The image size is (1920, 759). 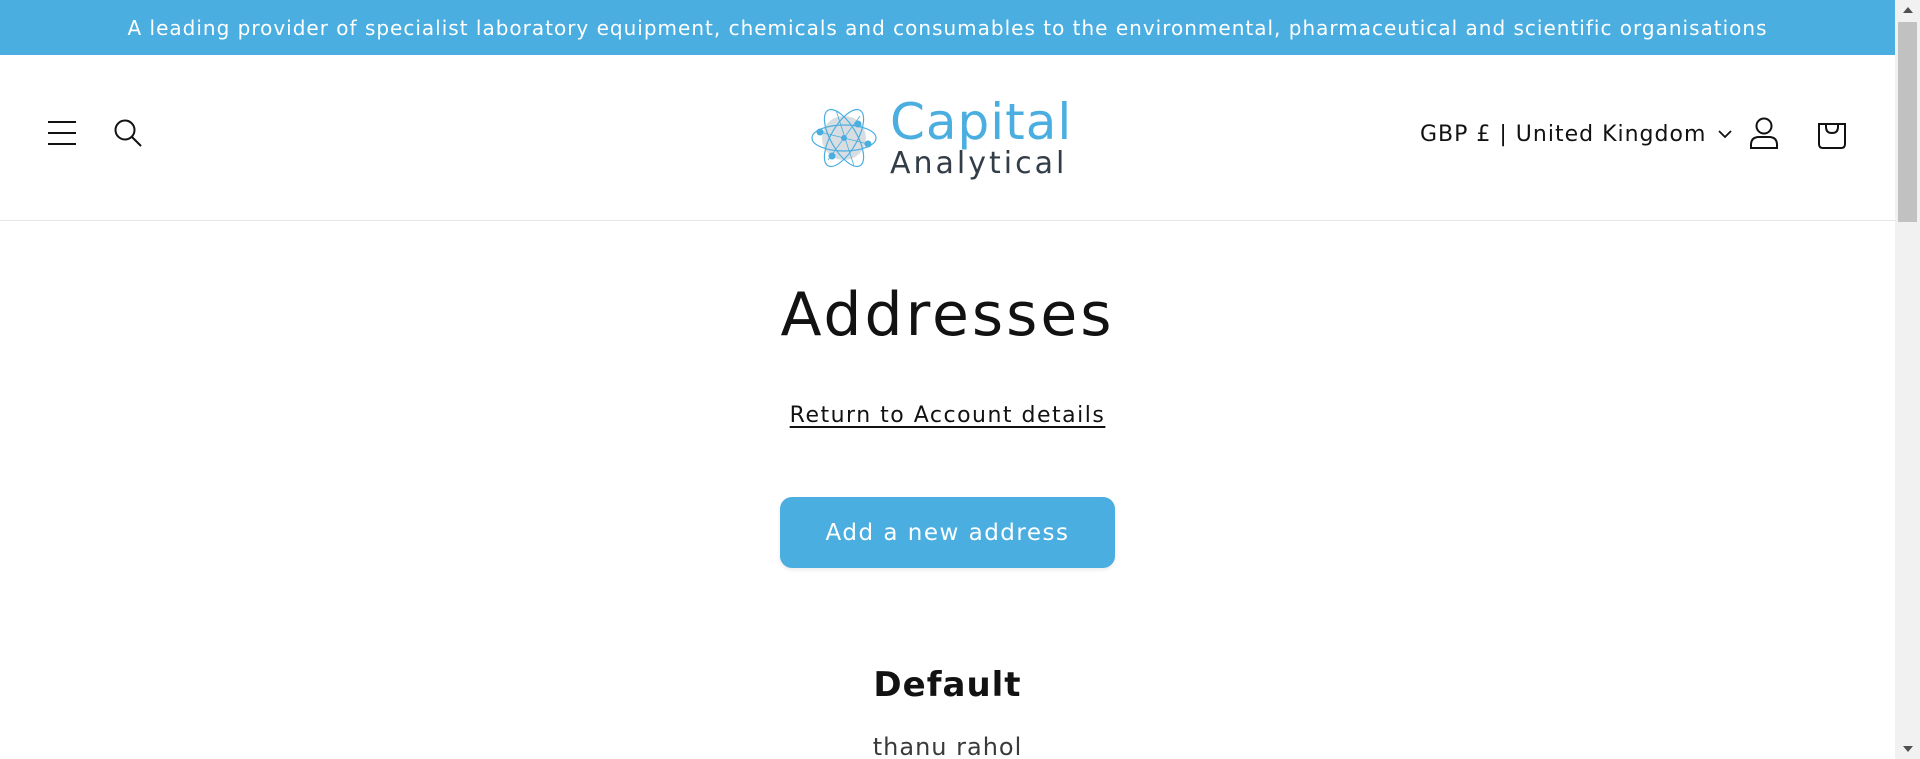 I want to click on currency-selector: GBP £ | United Kingdom, so click(x=1576, y=134).